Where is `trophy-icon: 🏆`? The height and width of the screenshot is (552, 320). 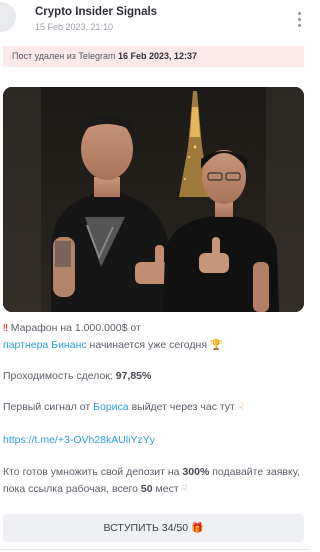 trophy-icon: 🏆 is located at coordinates (216, 345).